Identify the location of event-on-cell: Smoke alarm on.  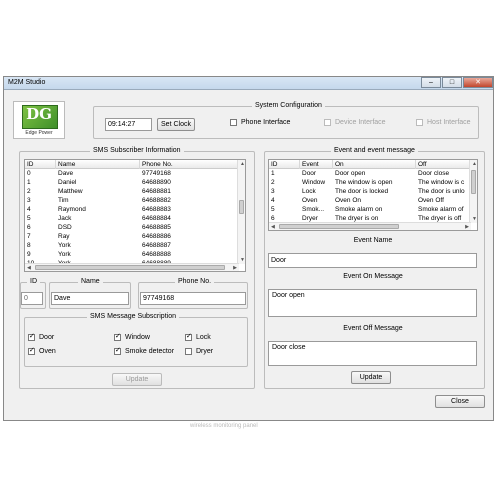
(359, 209).